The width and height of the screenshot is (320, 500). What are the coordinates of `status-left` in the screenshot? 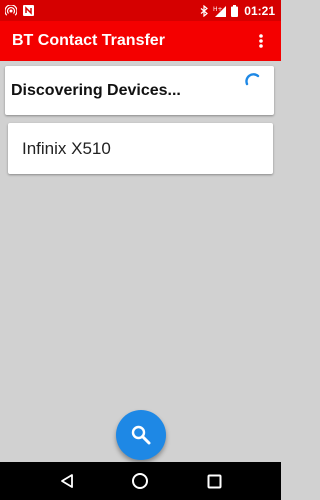 It's located at (19, 10).